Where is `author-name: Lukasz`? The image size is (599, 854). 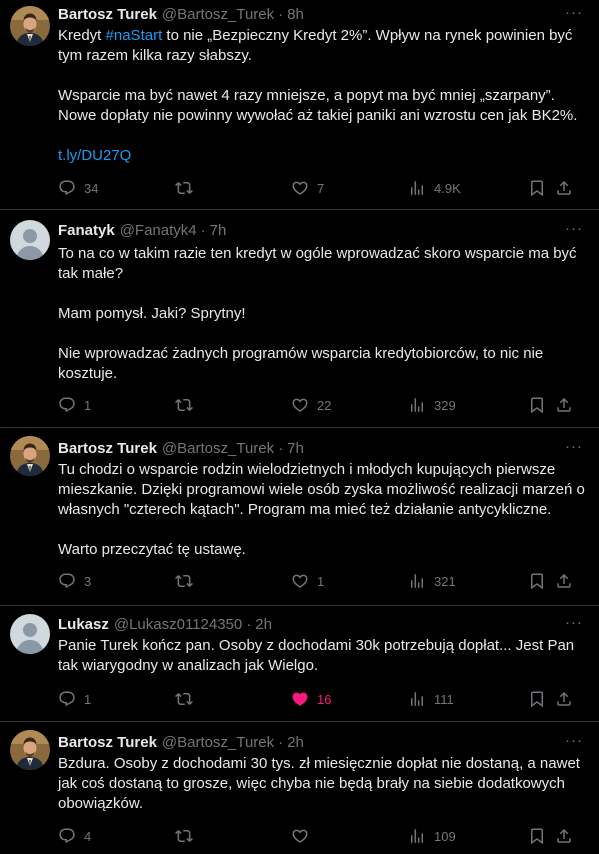 author-name: Lukasz is located at coordinates (83, 624).